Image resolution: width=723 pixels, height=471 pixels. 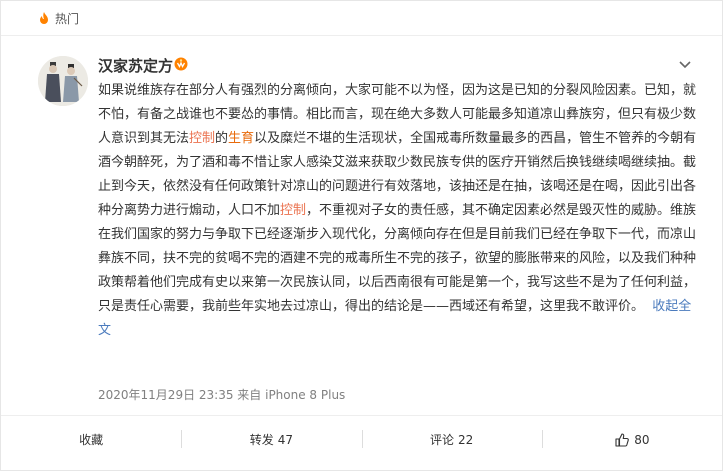 What do you see at coordinates (261, 440) in the screenshot?
I see `repost-label: 转发` at bounding box center [261, 440].